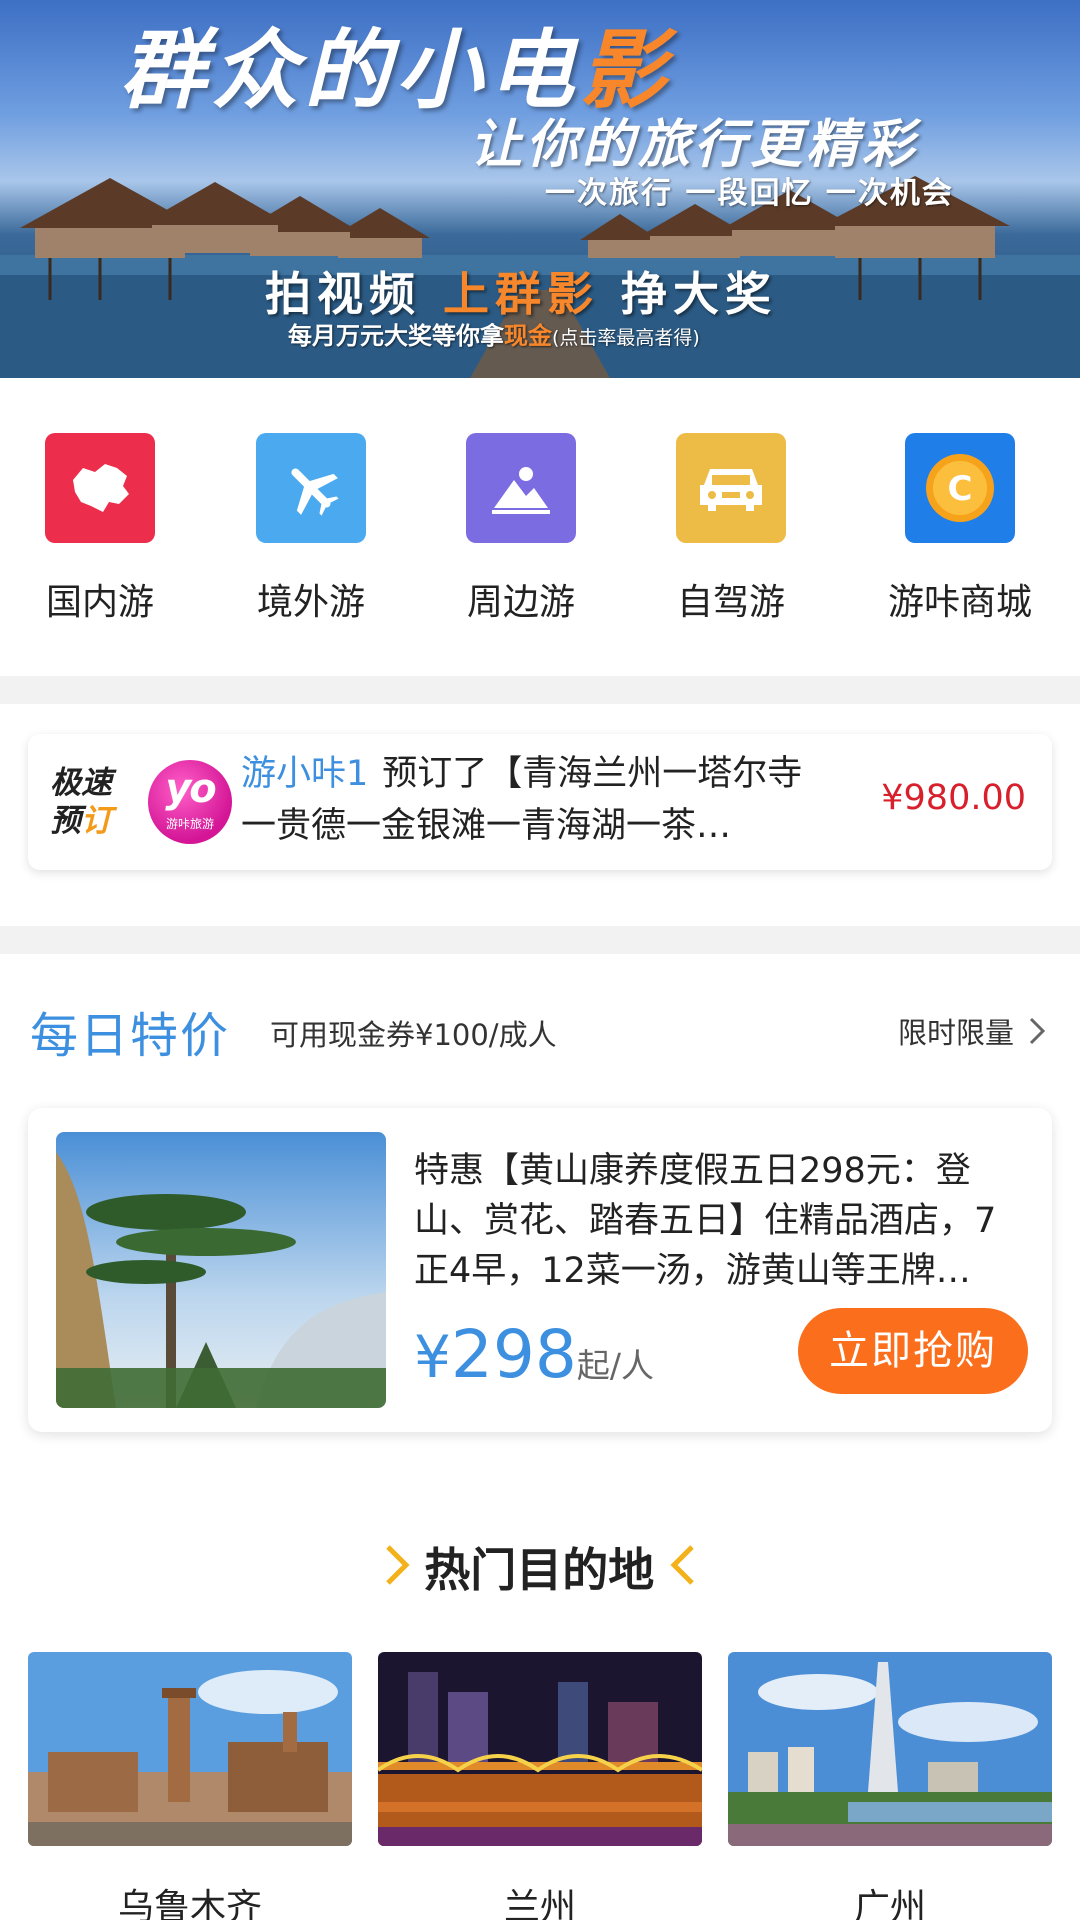 Image resolution: width=1080 pixels, height=1920 pixels. I want to click on category-label: 境外游, so click(310, 602).